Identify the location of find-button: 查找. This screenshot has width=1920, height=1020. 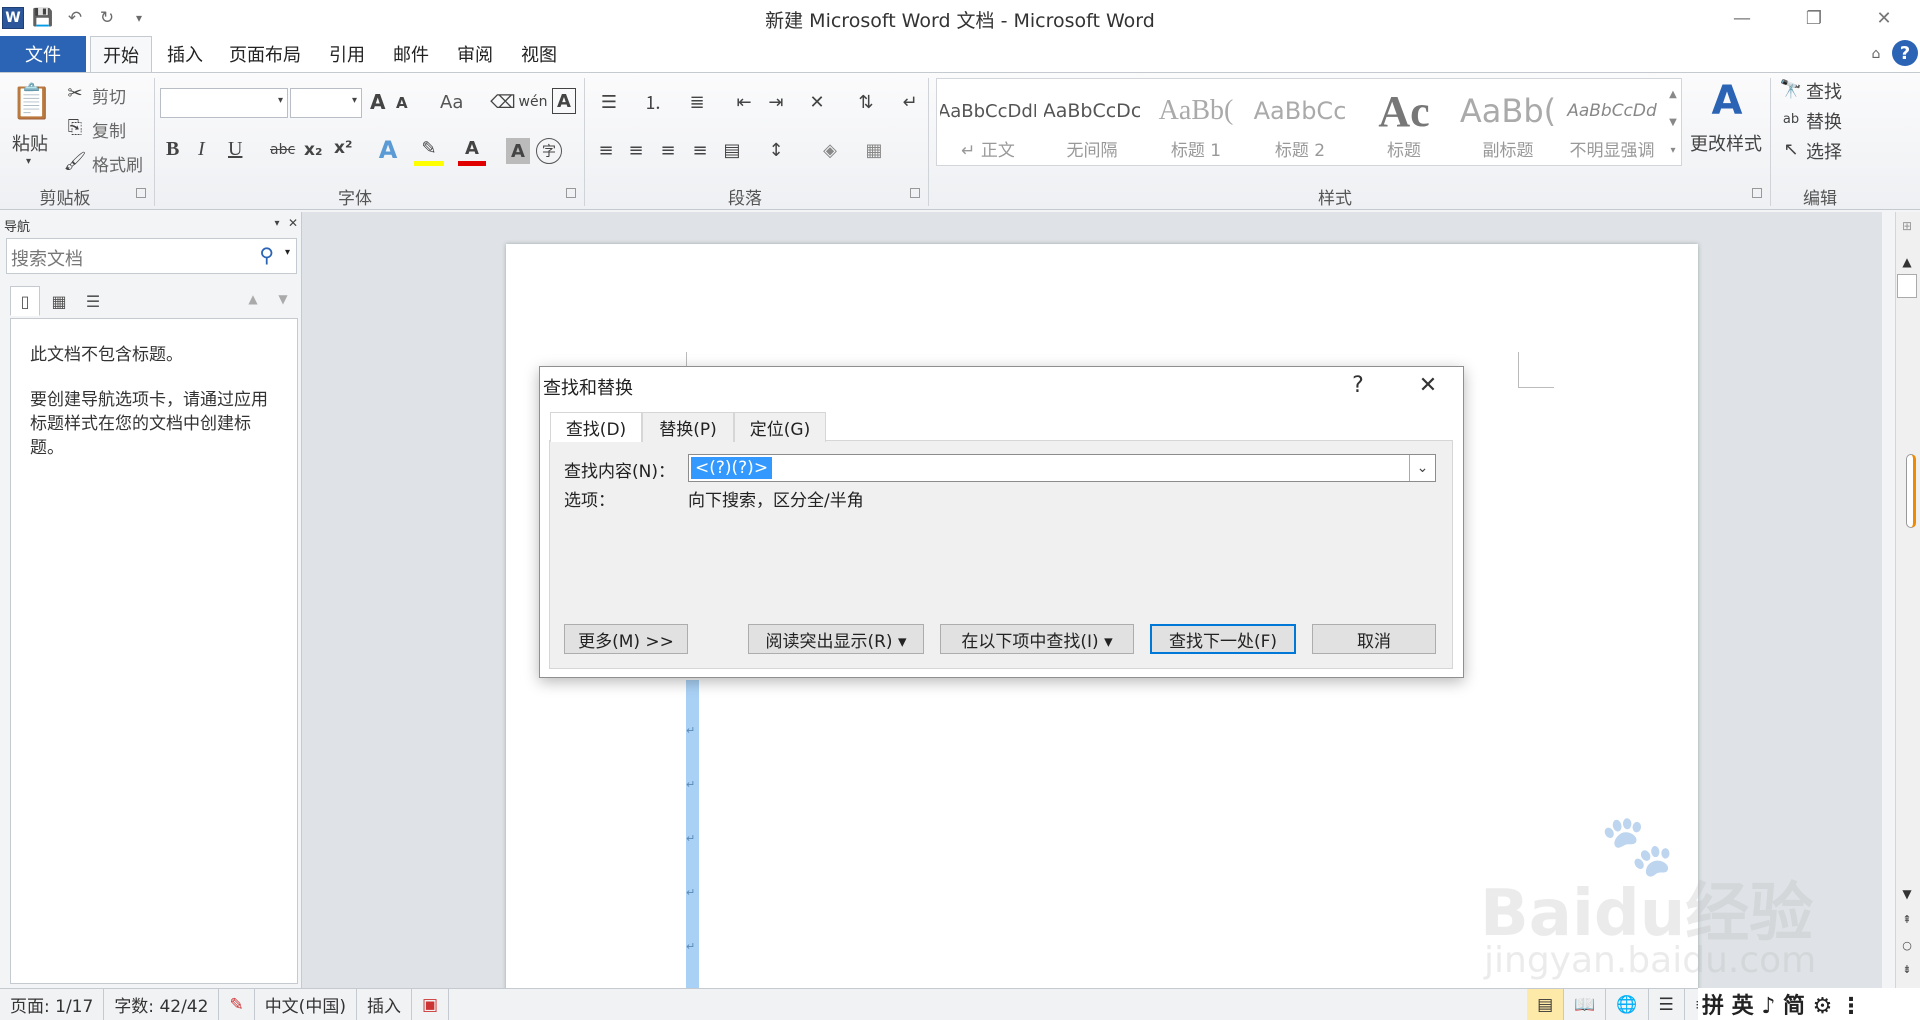
(1824, 91).